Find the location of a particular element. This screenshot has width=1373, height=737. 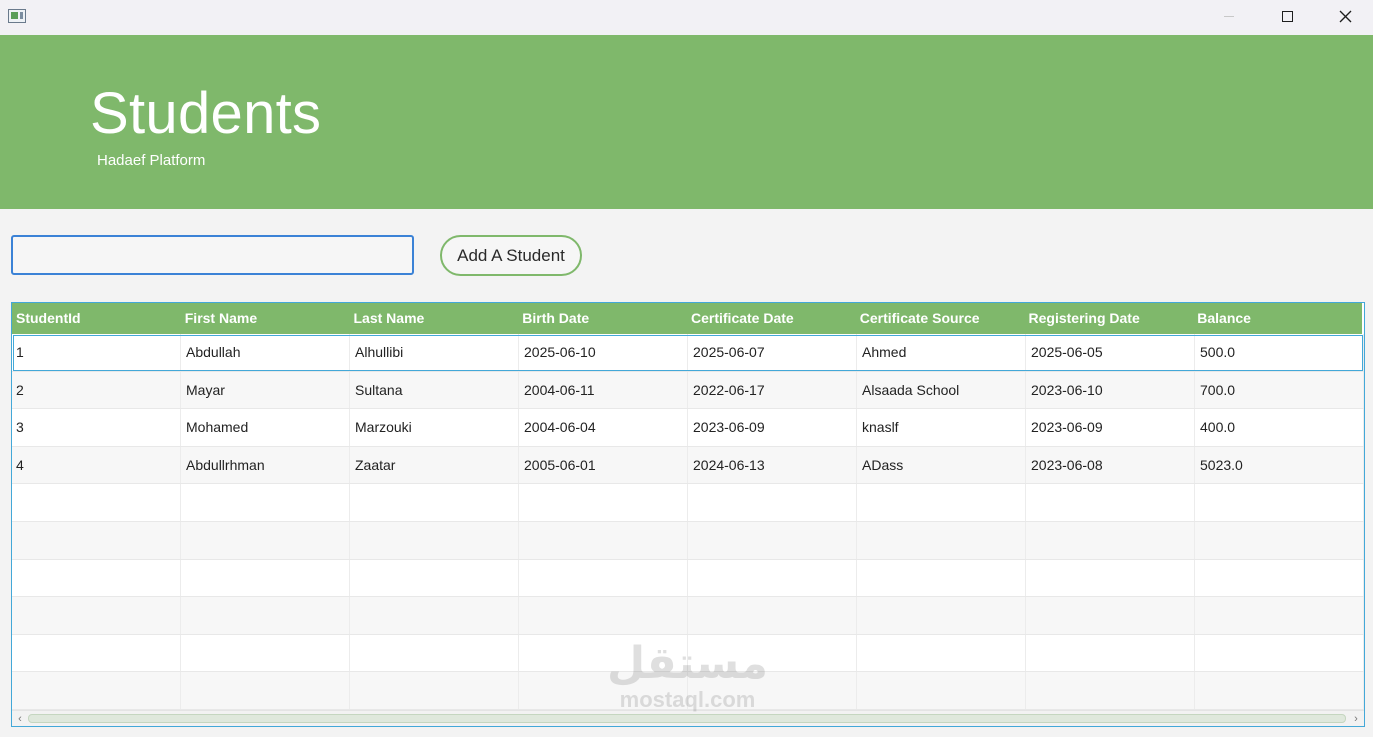

column-header: Registering Date is located at coordinates (1109, 318).